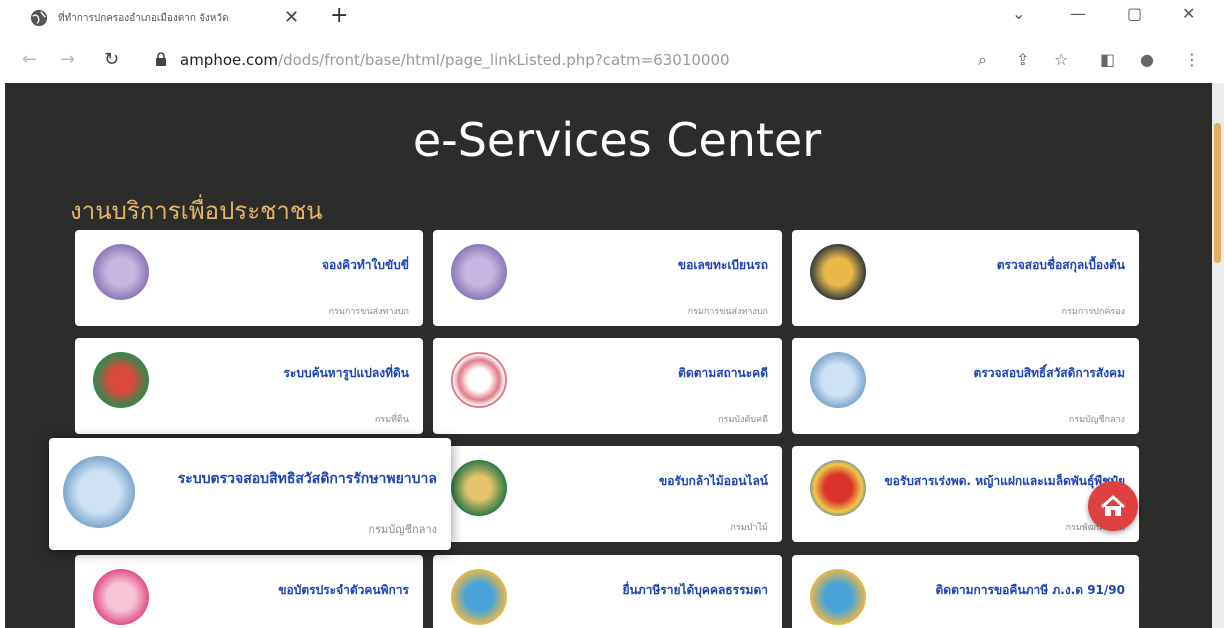 The height and width of the screenshot is (628, 1224). Describe the element at coordinates (722, 265) in the screenshot. I see `service-name: ขอเลขทะเบียนรถ` at that location.